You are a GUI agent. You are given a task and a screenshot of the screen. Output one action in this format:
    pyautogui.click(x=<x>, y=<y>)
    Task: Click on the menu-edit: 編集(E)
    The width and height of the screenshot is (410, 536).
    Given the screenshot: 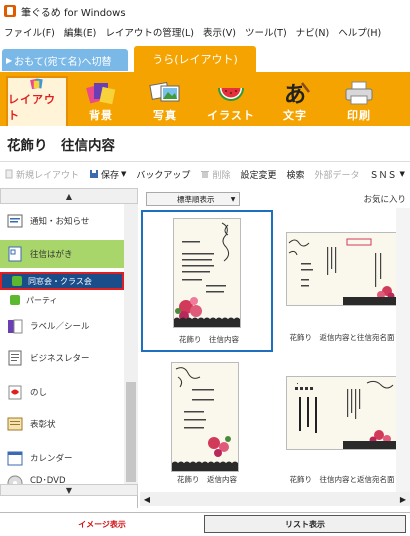 What is the action you would take?
    pyautogui.click(x=80, y=32)
    